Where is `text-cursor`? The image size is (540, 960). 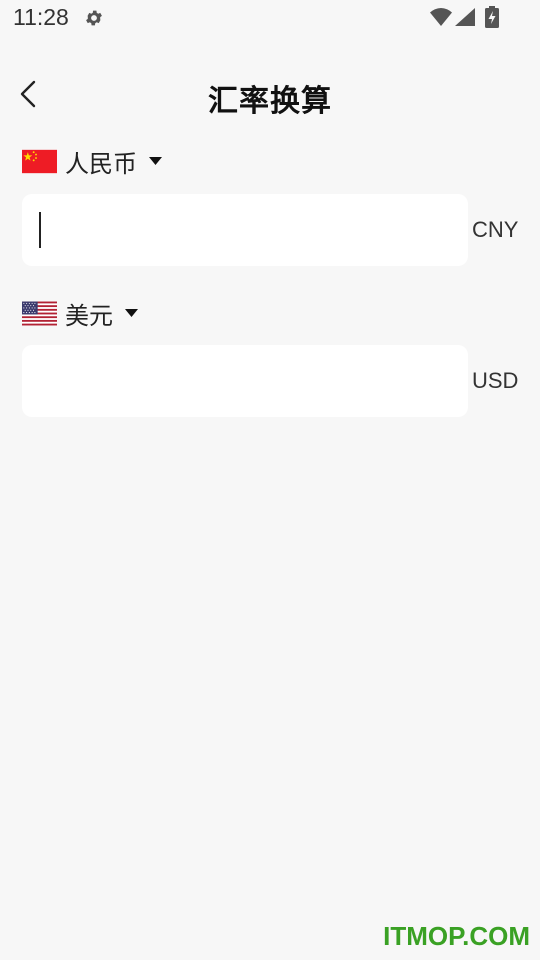
text-cursor is located at coordinates (40, 230).